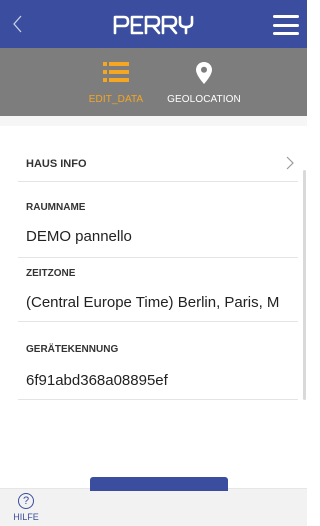 The width and height of the screenshot is (320, 526). Describe the element at coordinates (26, 517) in the screenshot. I see `help-label: HILFE` at that location.